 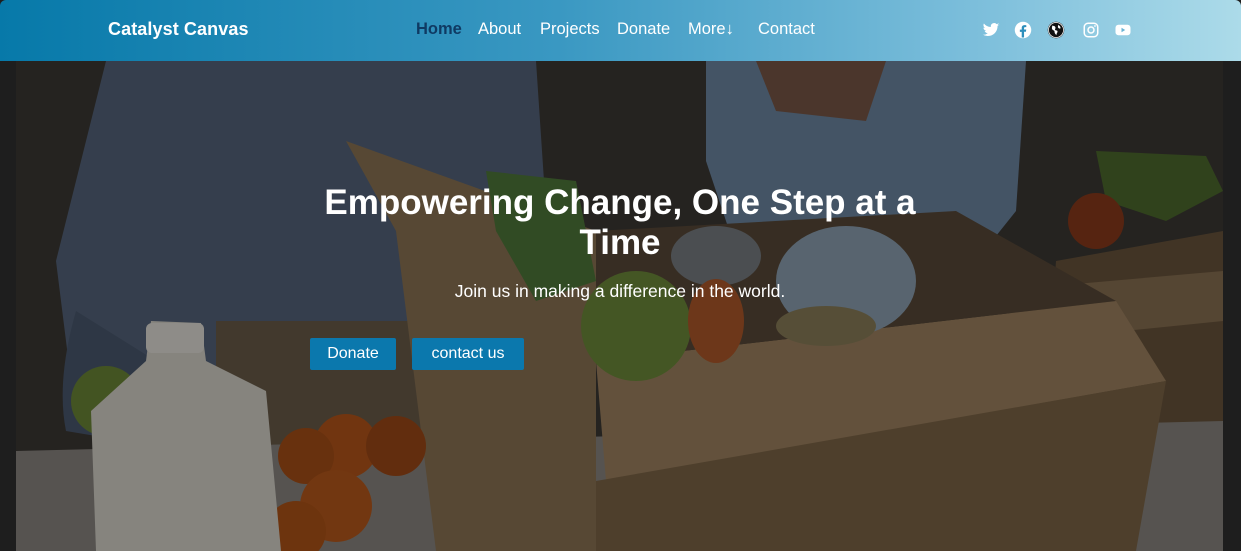 What do you see at coordinates (786, 29) in the screenshot?
I see `nav-link-contact: Contact` at bounding box center [786, 29].